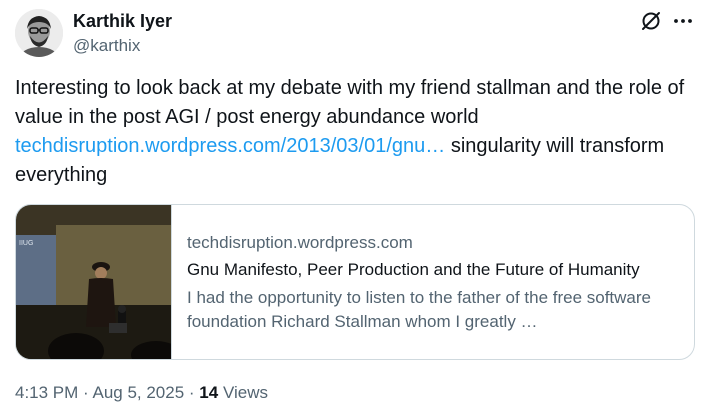  Describe the element at coordinates (683, 21) in the screenshot. I see `more-options-icon` at that location.